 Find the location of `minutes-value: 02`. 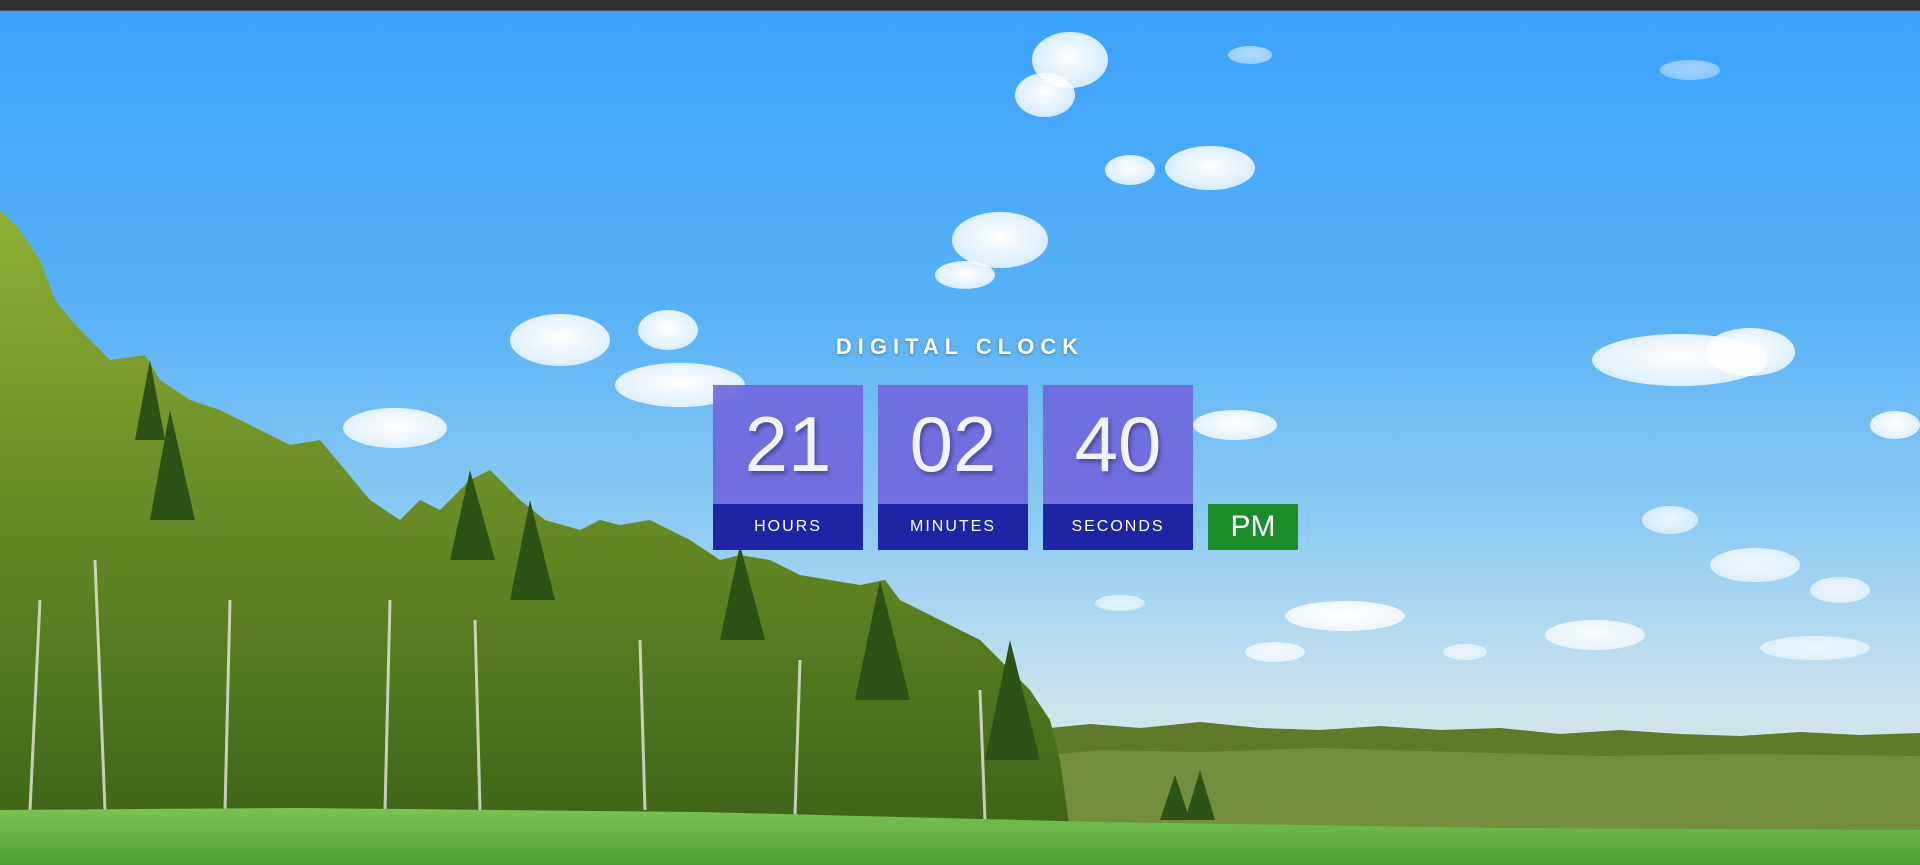

minutes-value: 02 is located at coordinates (953, 444).